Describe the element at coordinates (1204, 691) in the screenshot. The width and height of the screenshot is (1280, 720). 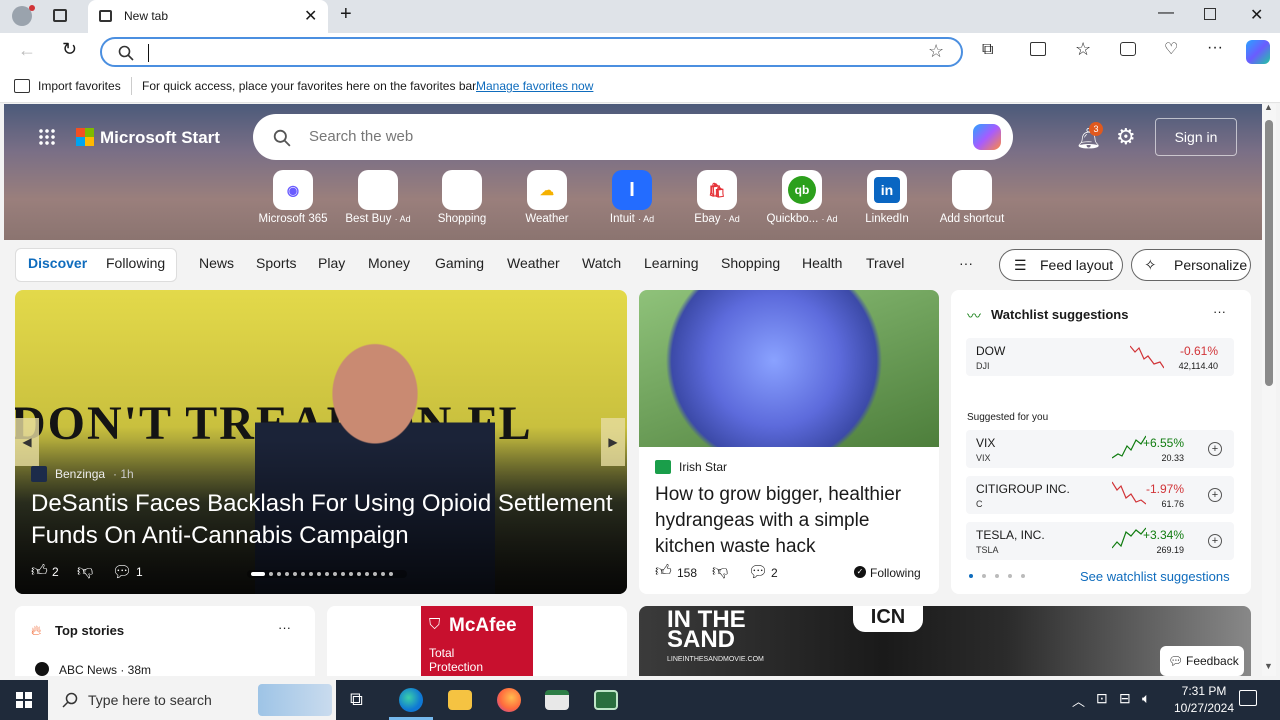
I see `clock-time: 7:31 PM` at that location.